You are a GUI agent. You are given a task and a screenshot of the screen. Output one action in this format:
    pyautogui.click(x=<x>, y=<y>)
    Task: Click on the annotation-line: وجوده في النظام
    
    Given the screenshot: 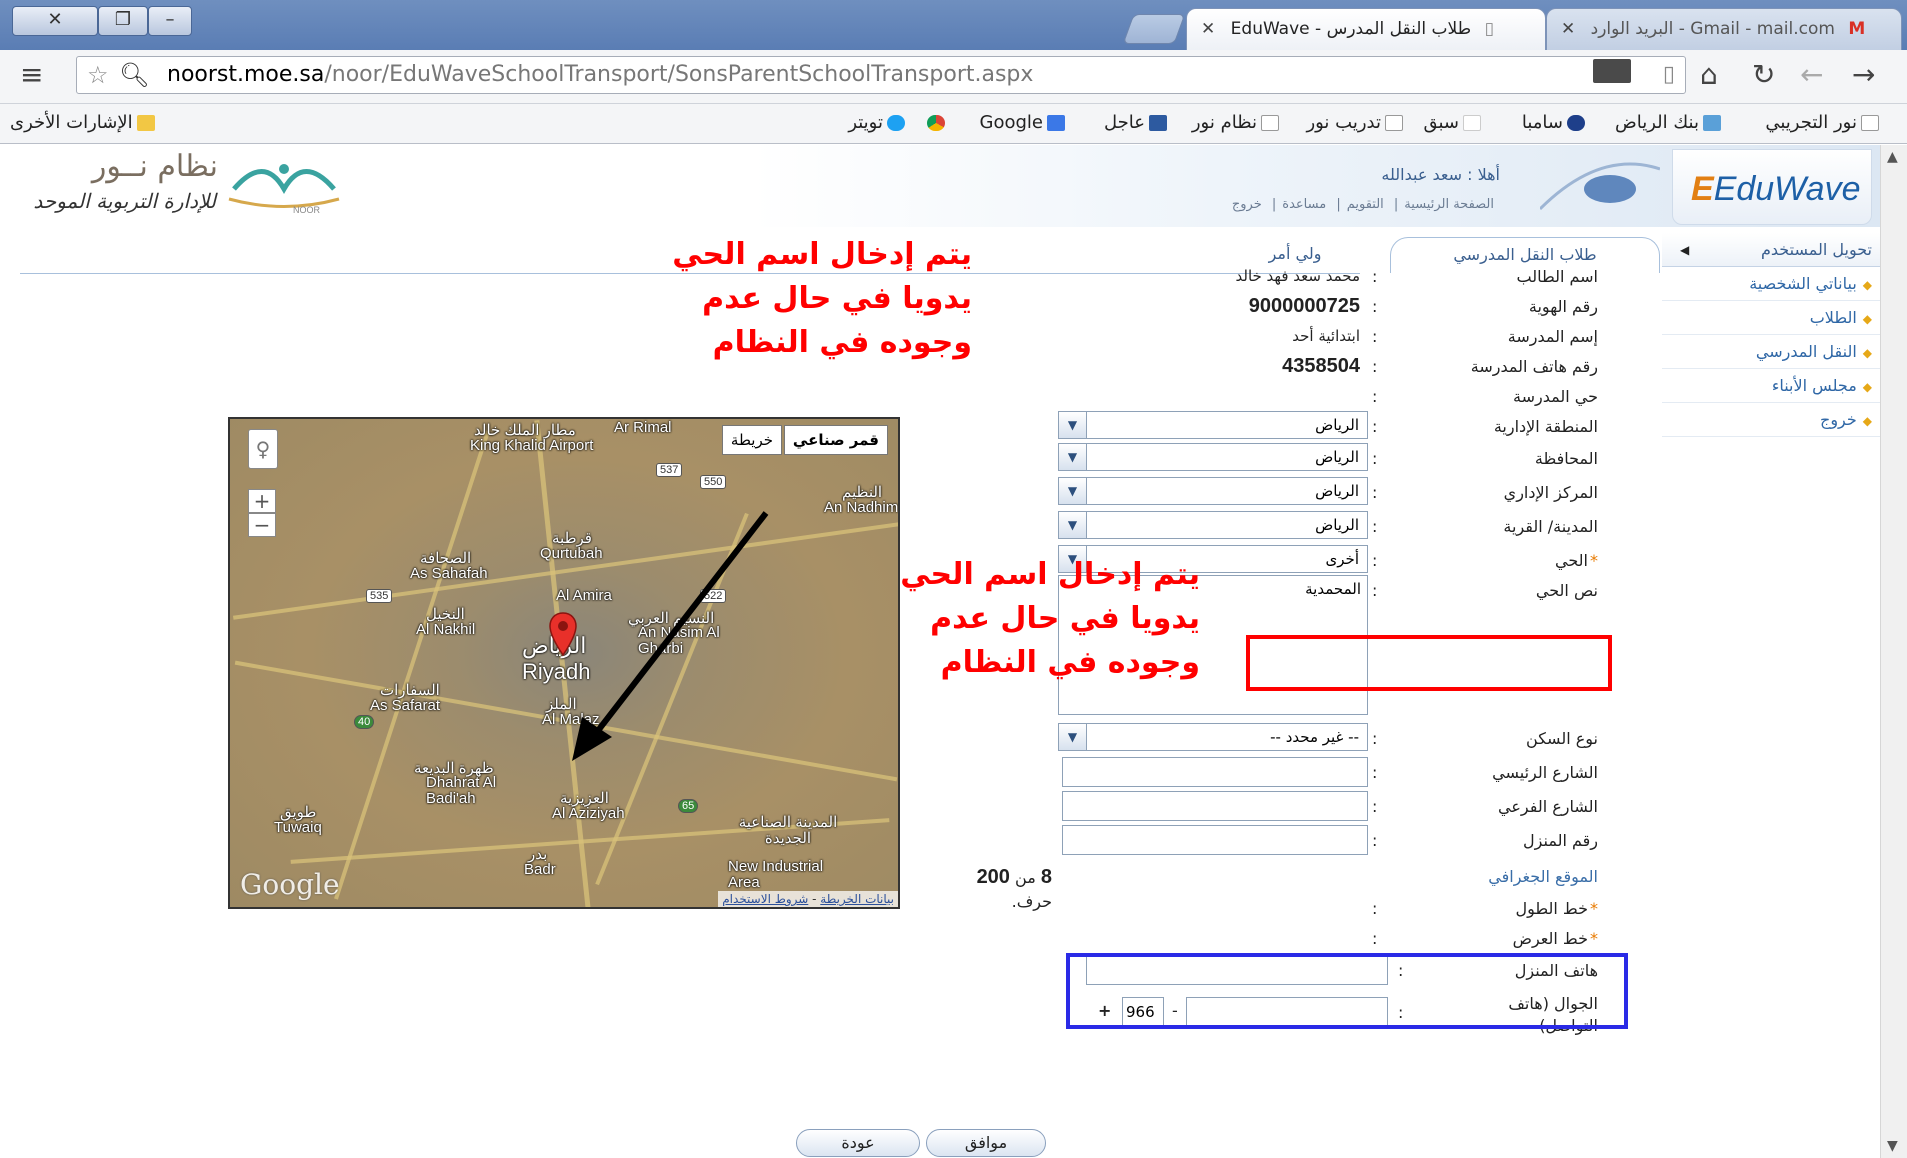 What is the action you would take?
    pyautogui.click(x=842, y=342)
    